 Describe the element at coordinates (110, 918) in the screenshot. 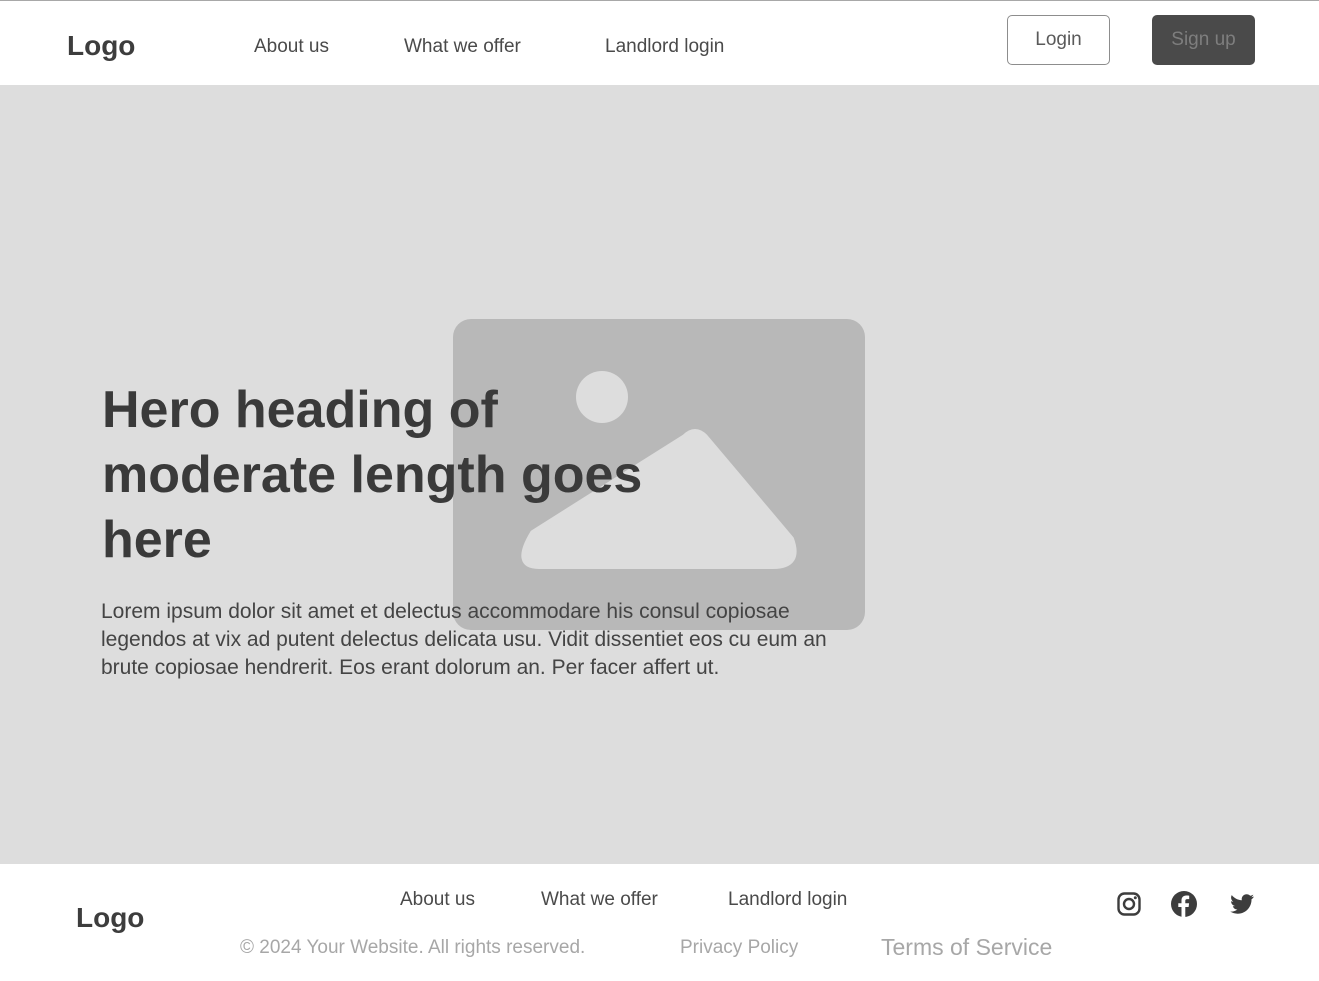

I see `footer-logo: Logo` at that location.